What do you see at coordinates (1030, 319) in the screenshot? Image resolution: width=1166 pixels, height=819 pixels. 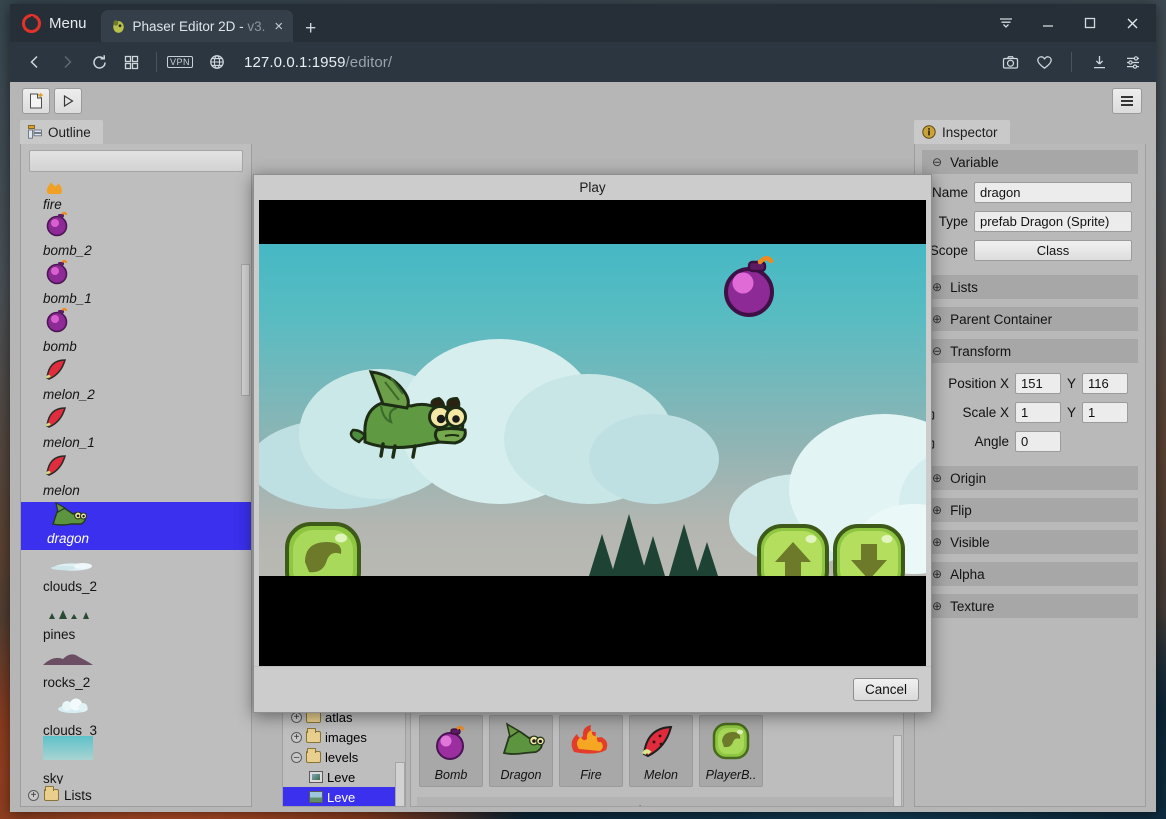 I see `section-parent-container: ⊕ Parent Container` at bounding box center [1030, 319].